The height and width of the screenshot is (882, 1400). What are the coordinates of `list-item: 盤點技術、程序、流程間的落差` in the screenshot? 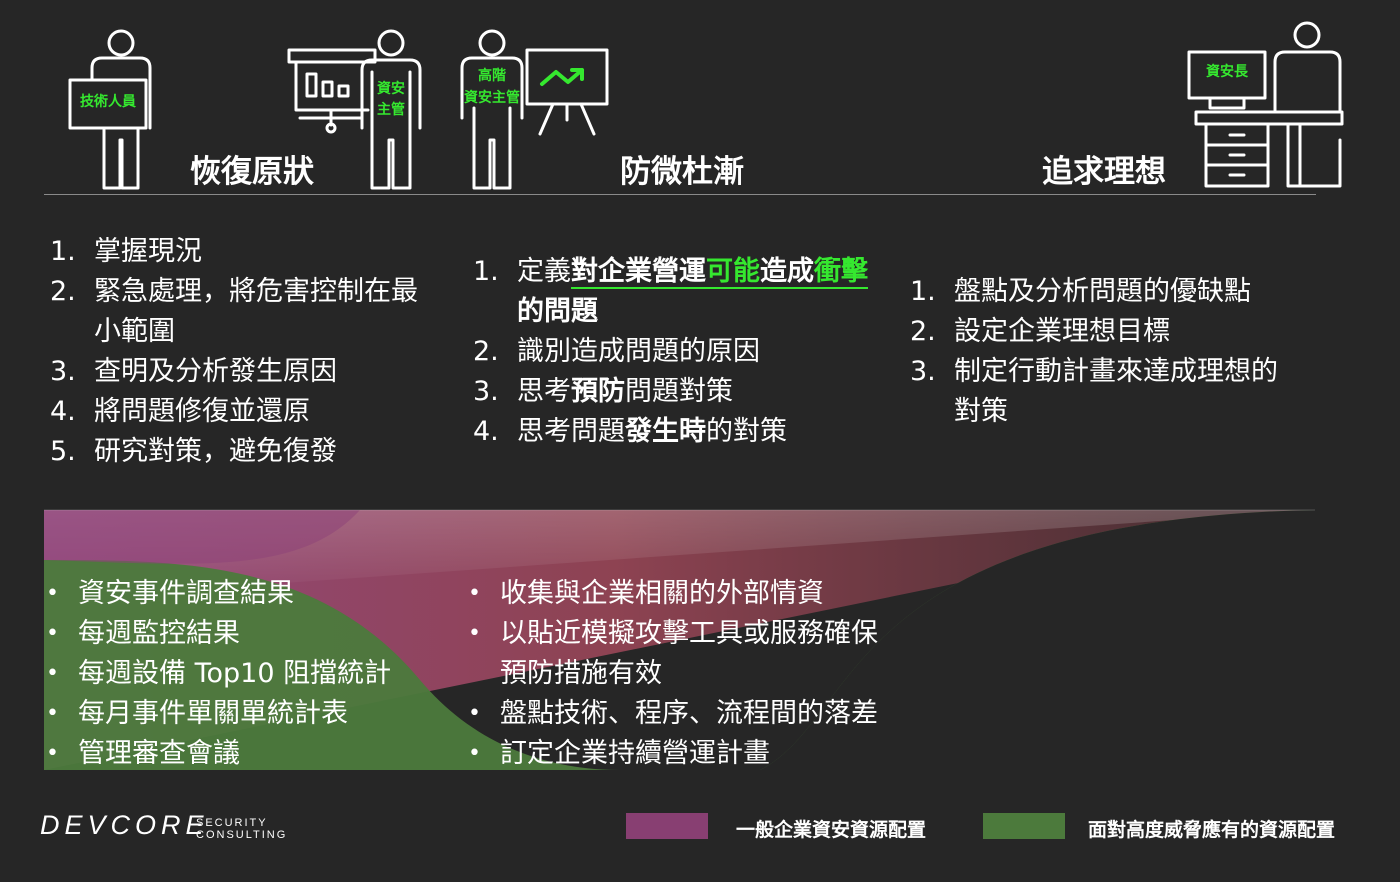 It's located at (698, 714).